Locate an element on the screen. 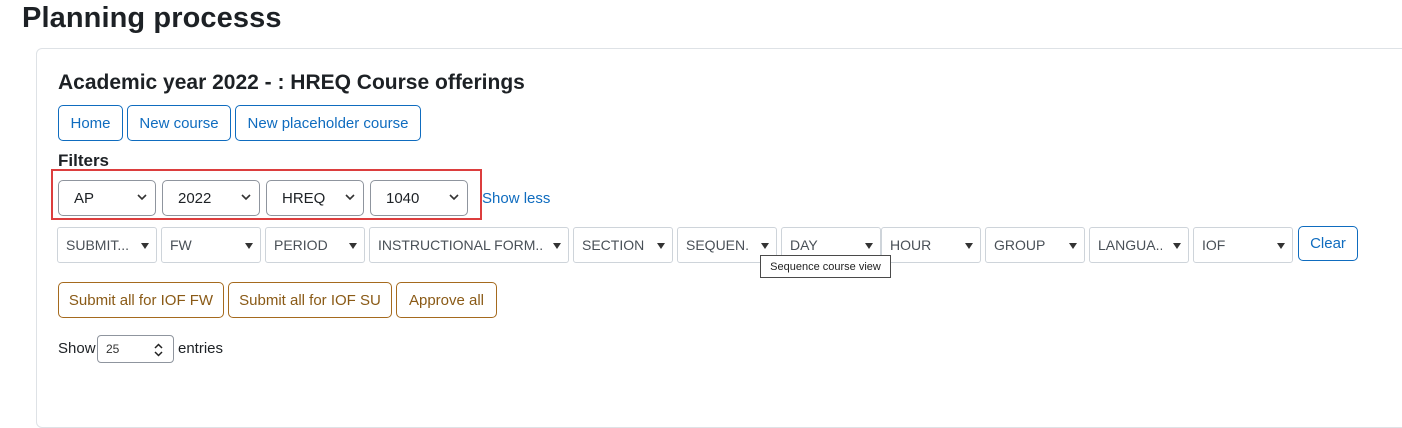 This screenshot has width=1402, height=428. filter-select-ap: AP is located at coordinates (107, 198).